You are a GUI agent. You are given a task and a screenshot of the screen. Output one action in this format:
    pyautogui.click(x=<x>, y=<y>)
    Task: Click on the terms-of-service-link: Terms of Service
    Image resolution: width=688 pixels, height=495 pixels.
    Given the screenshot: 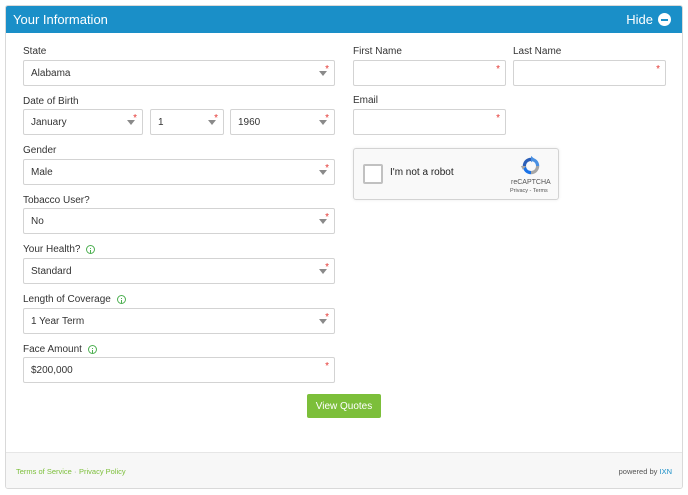 What is the action you would take?
    pyautogui.click(x=44, y=471)
    